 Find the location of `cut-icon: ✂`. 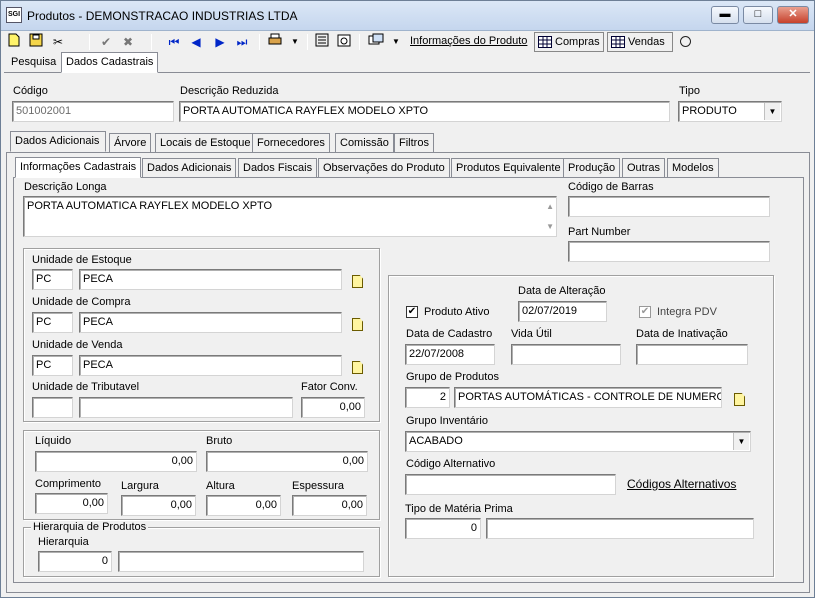

cut-icon: ✂ is located at coordinates (58, 42).